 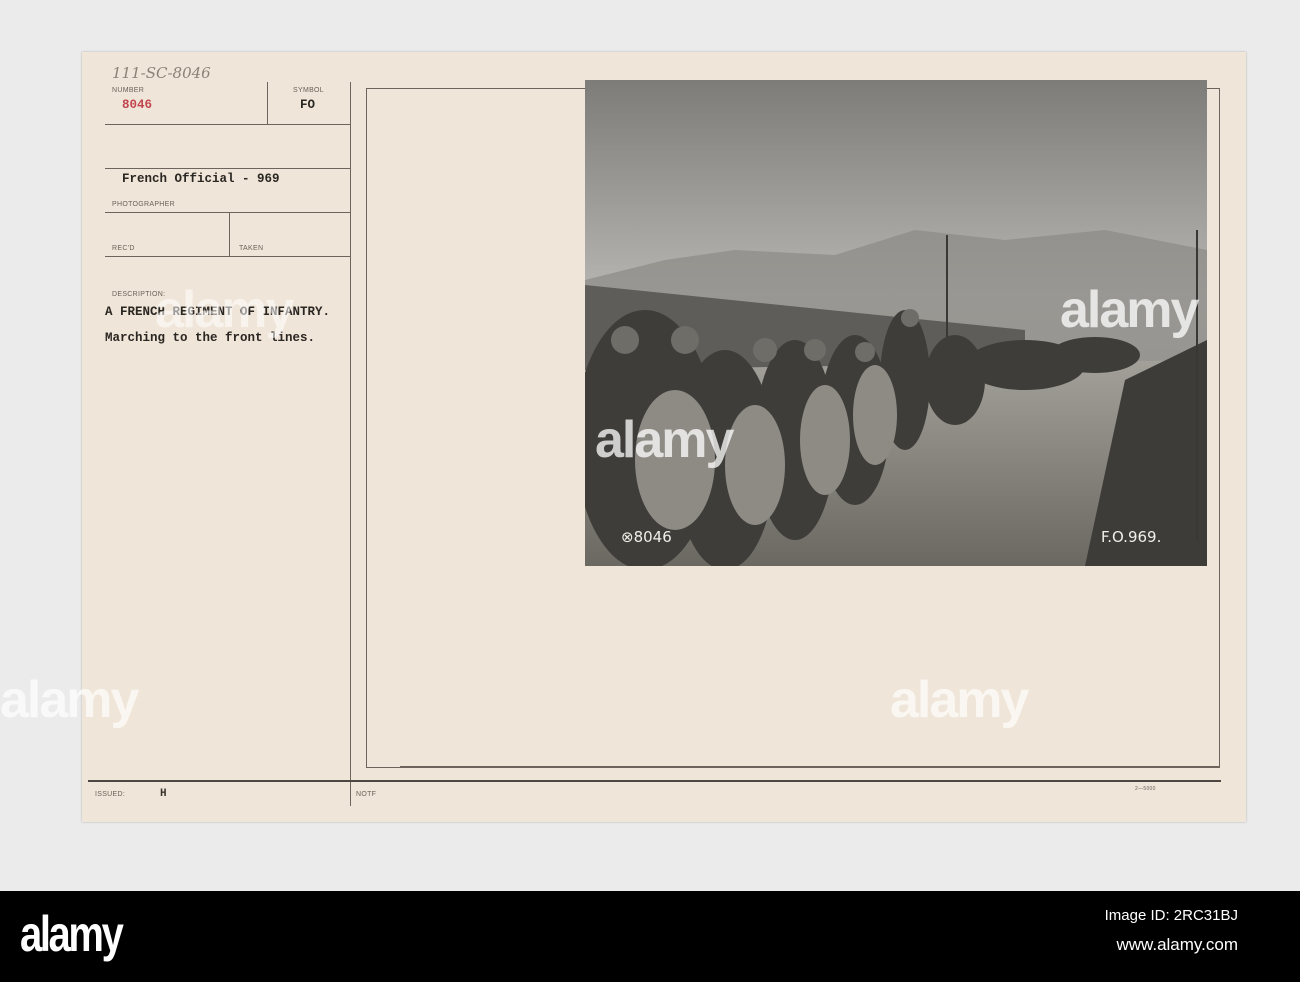 I want to click on issued-value: H, so click(x=163, y=794).